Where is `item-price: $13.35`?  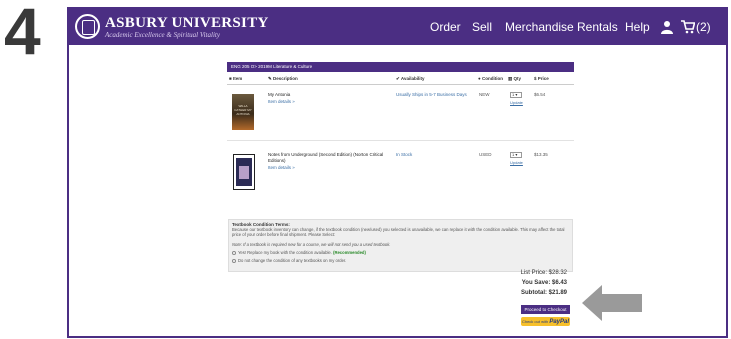
item-price: $13.35 is located at coordinates (541, 154).